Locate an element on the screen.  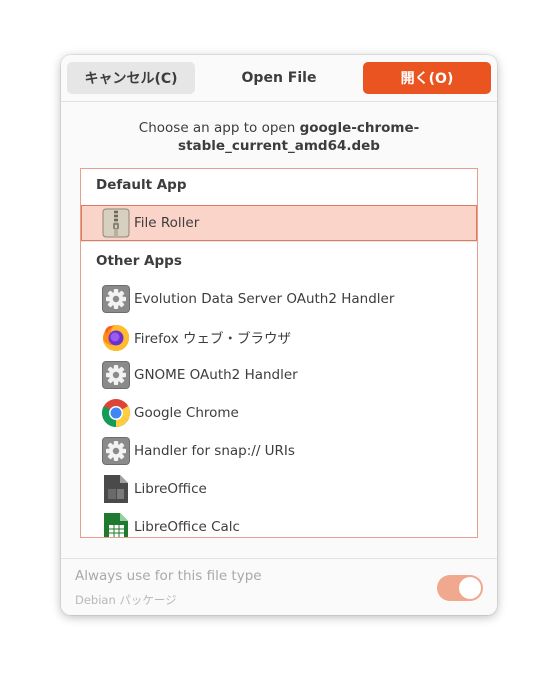
app-label: File Roller is located at coordinates (167, 223).